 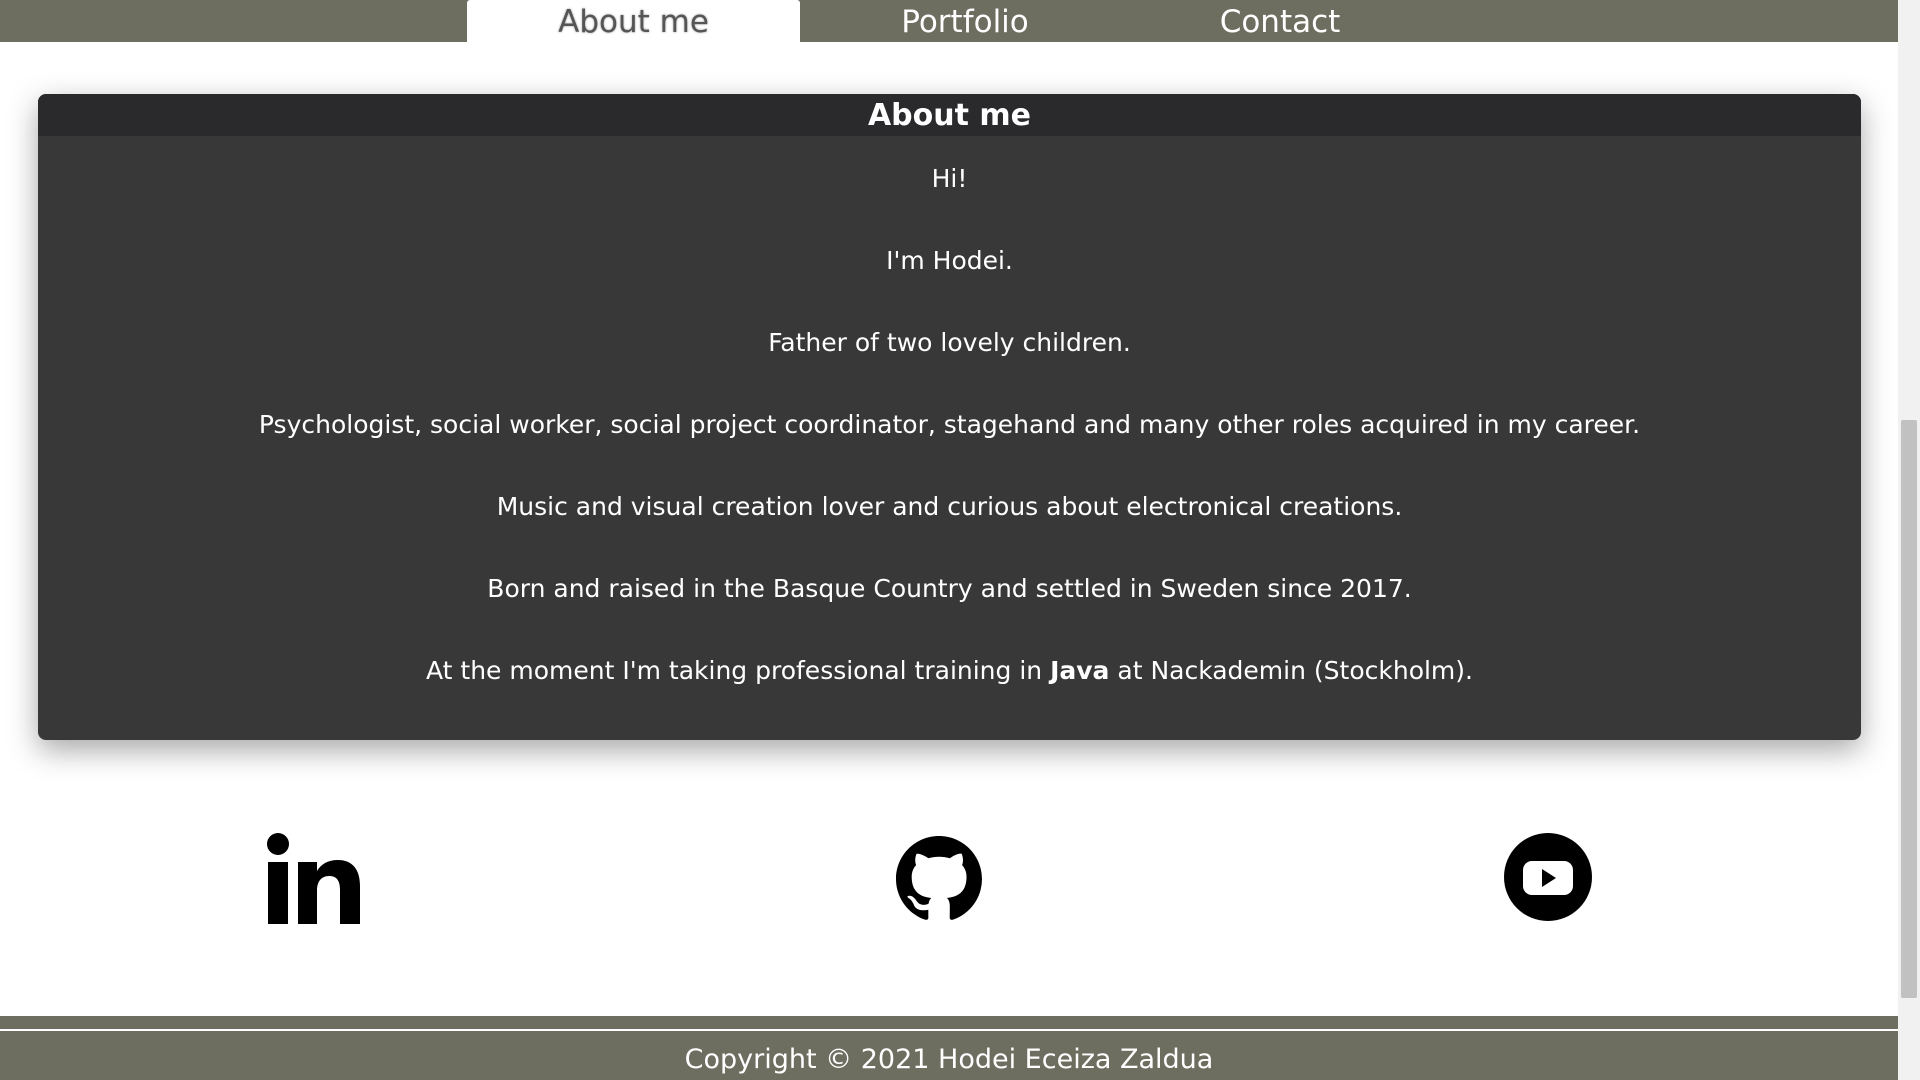 What do you see at coordinates (949, 342) in the screenshot?
I see `about-paragraph: Father of two lovely children.` at bounding box center [949, 342].